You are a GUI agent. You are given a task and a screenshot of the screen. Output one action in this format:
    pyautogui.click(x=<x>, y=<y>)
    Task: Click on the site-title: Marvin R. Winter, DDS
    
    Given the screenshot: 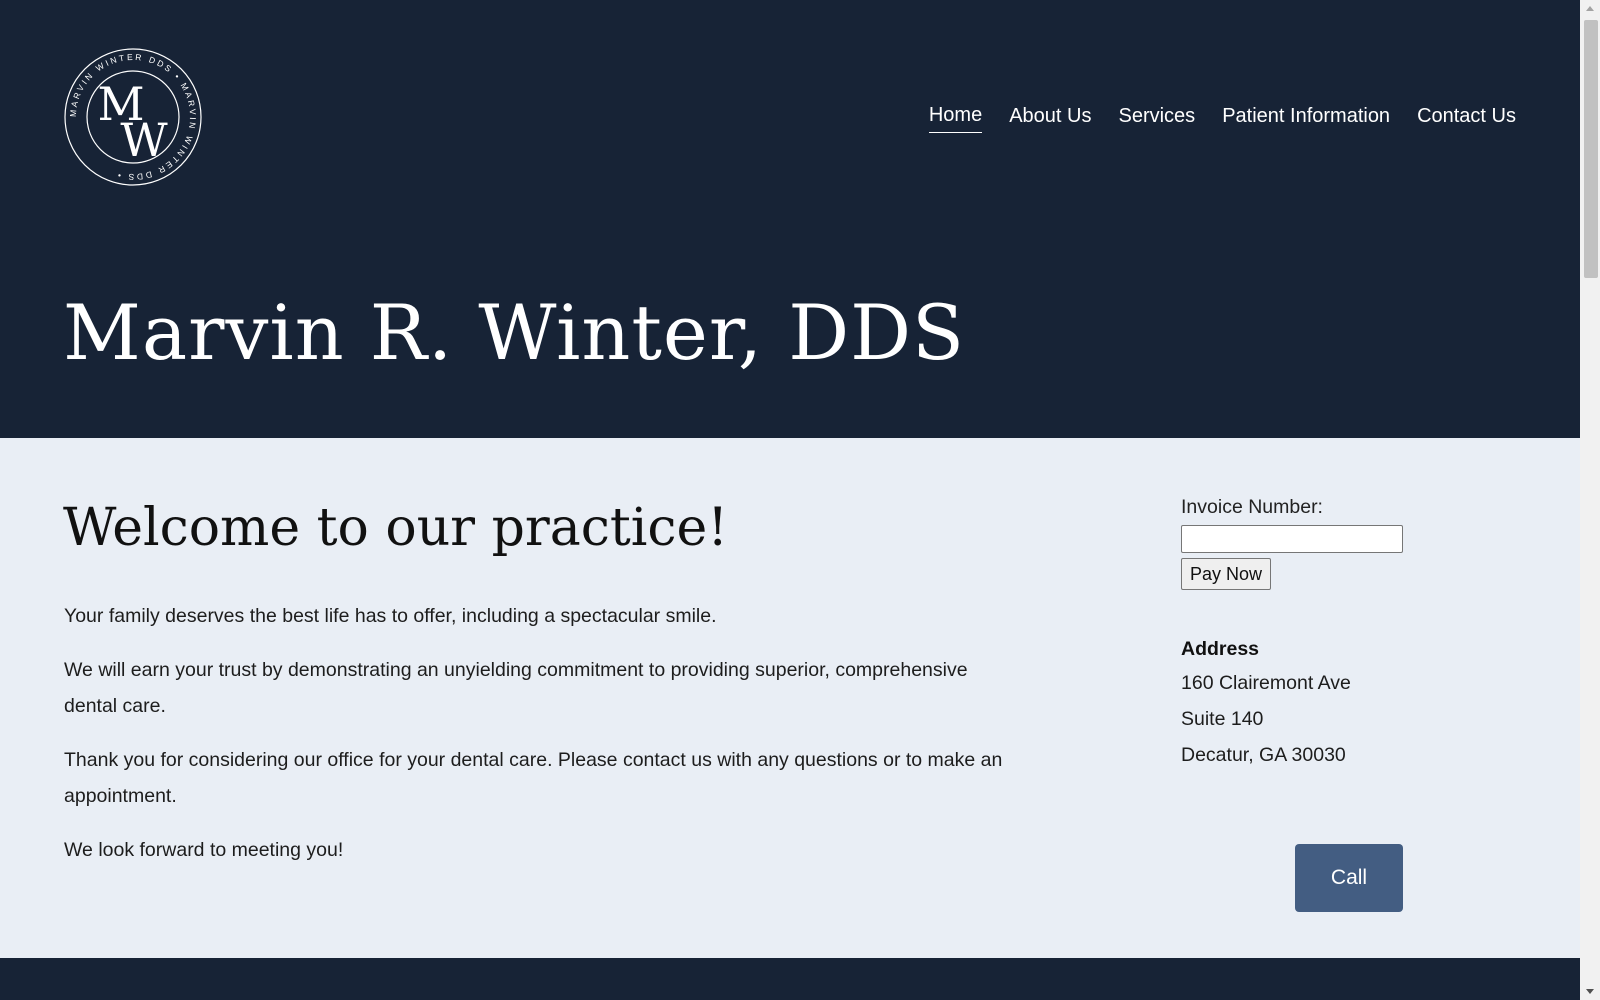 What is the action you would take?
    pyautogui.click(x=514, y=332)
    